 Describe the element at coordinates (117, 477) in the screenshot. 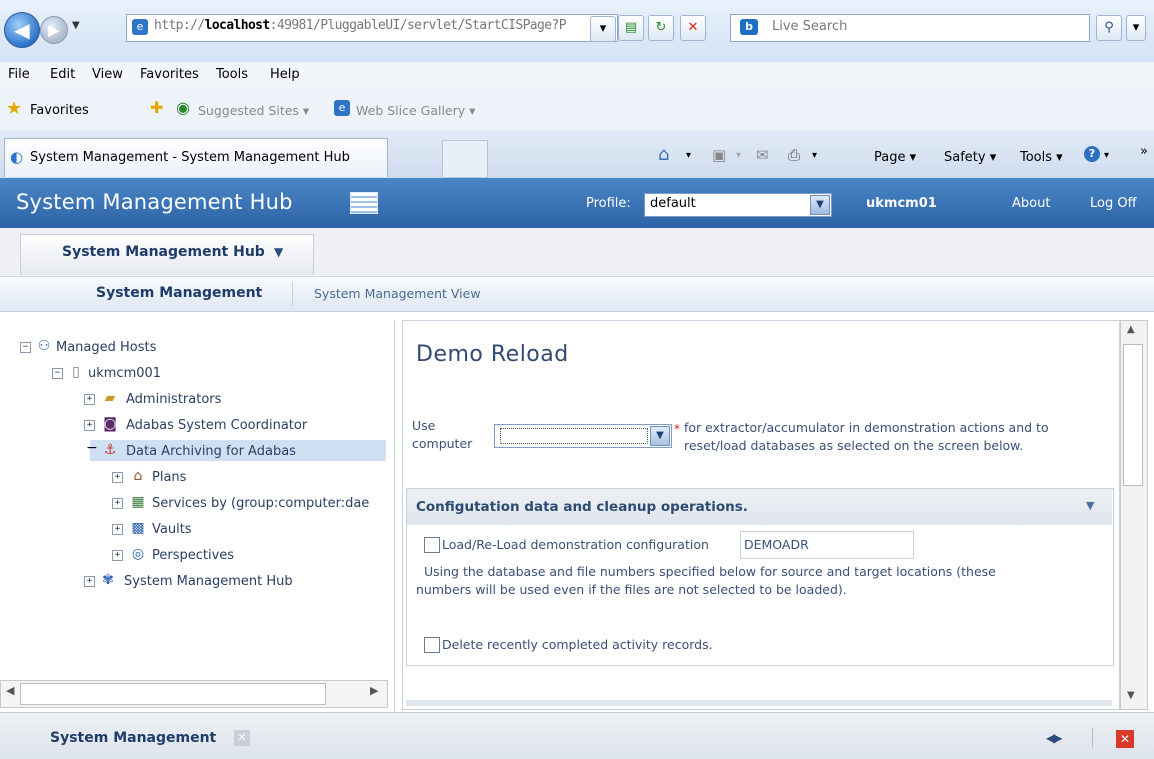

I see `expand-plans-icon: +` at that location.